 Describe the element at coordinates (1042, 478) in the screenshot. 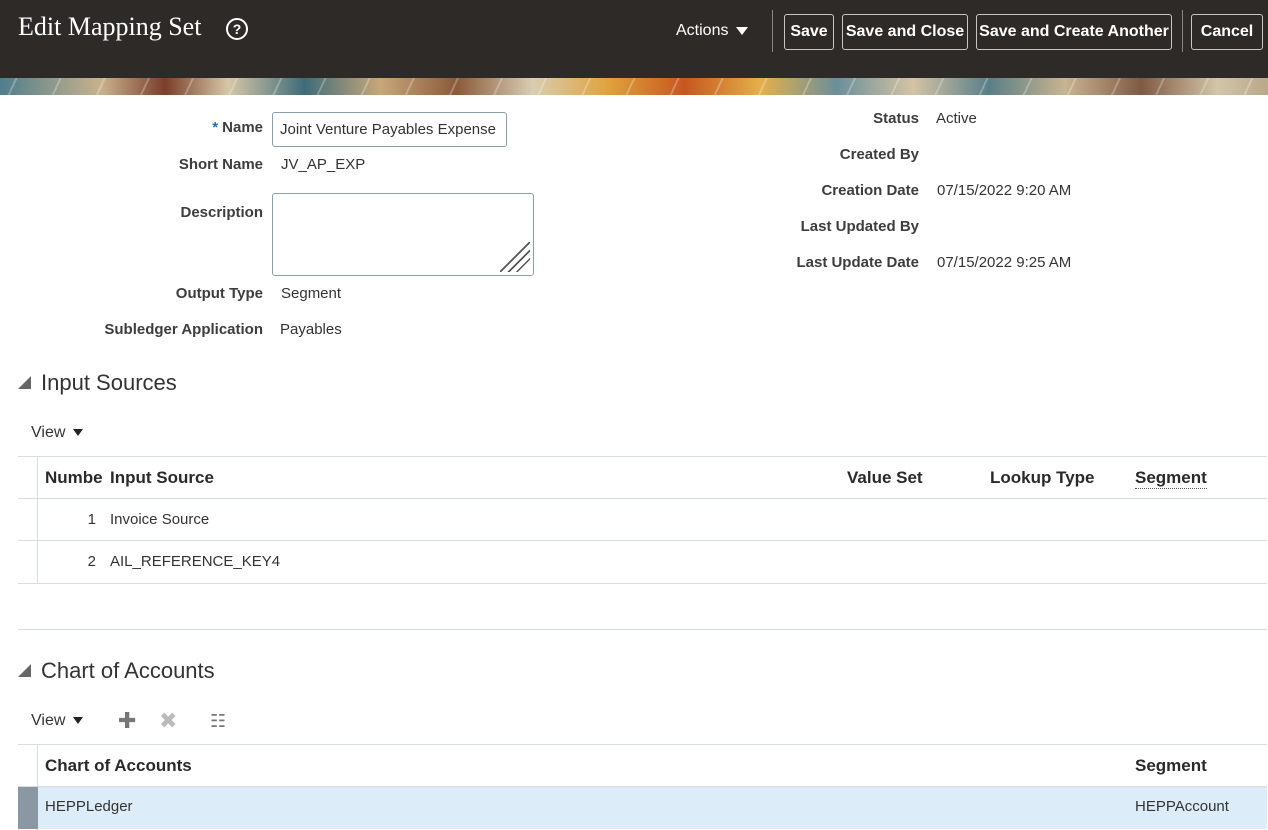

I see `column-header-lookup-type: Lookup Type` at that location.